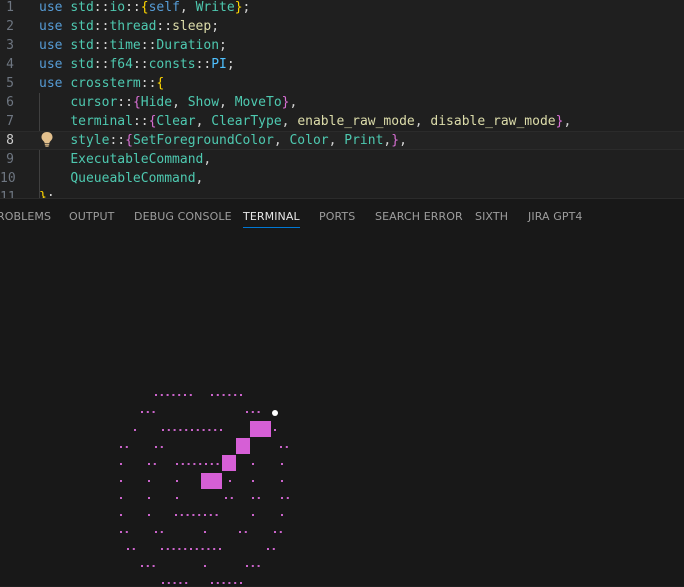 Image resolution: width=684 pixels, height=587 pixels. I want to click on code-line: 2 use std::thread::sleep;, so click(342, 26).